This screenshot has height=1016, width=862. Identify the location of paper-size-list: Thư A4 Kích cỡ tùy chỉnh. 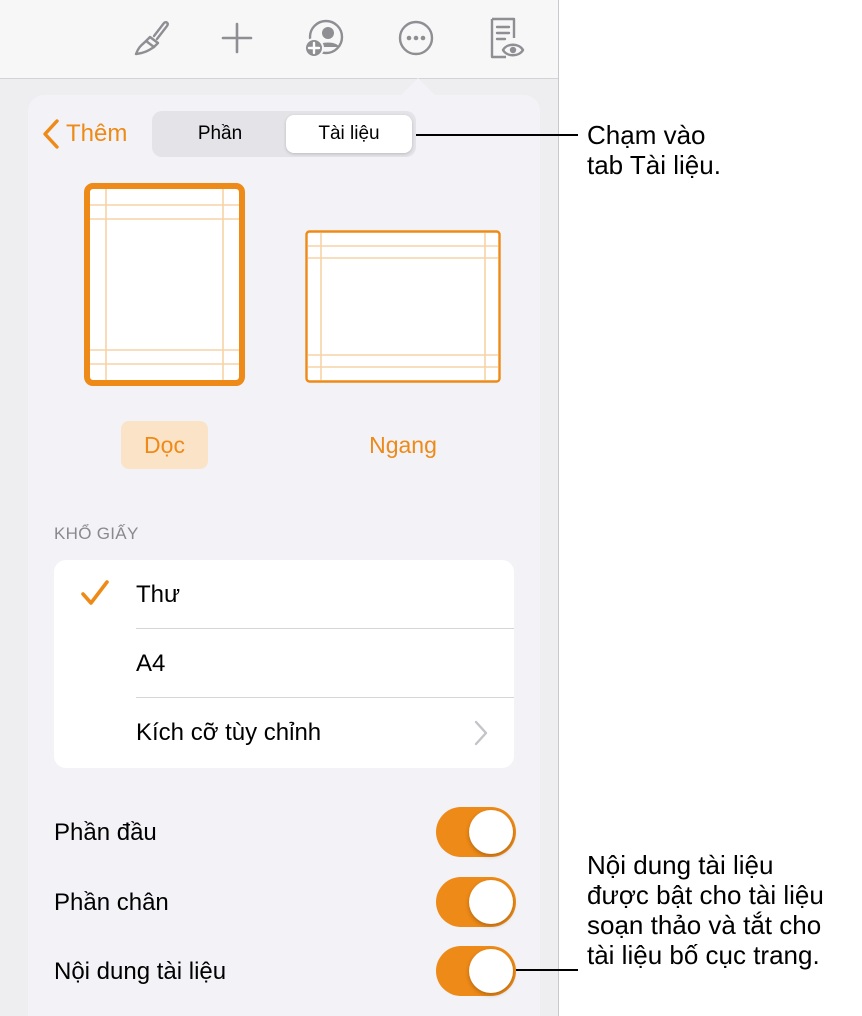
(284, 664).